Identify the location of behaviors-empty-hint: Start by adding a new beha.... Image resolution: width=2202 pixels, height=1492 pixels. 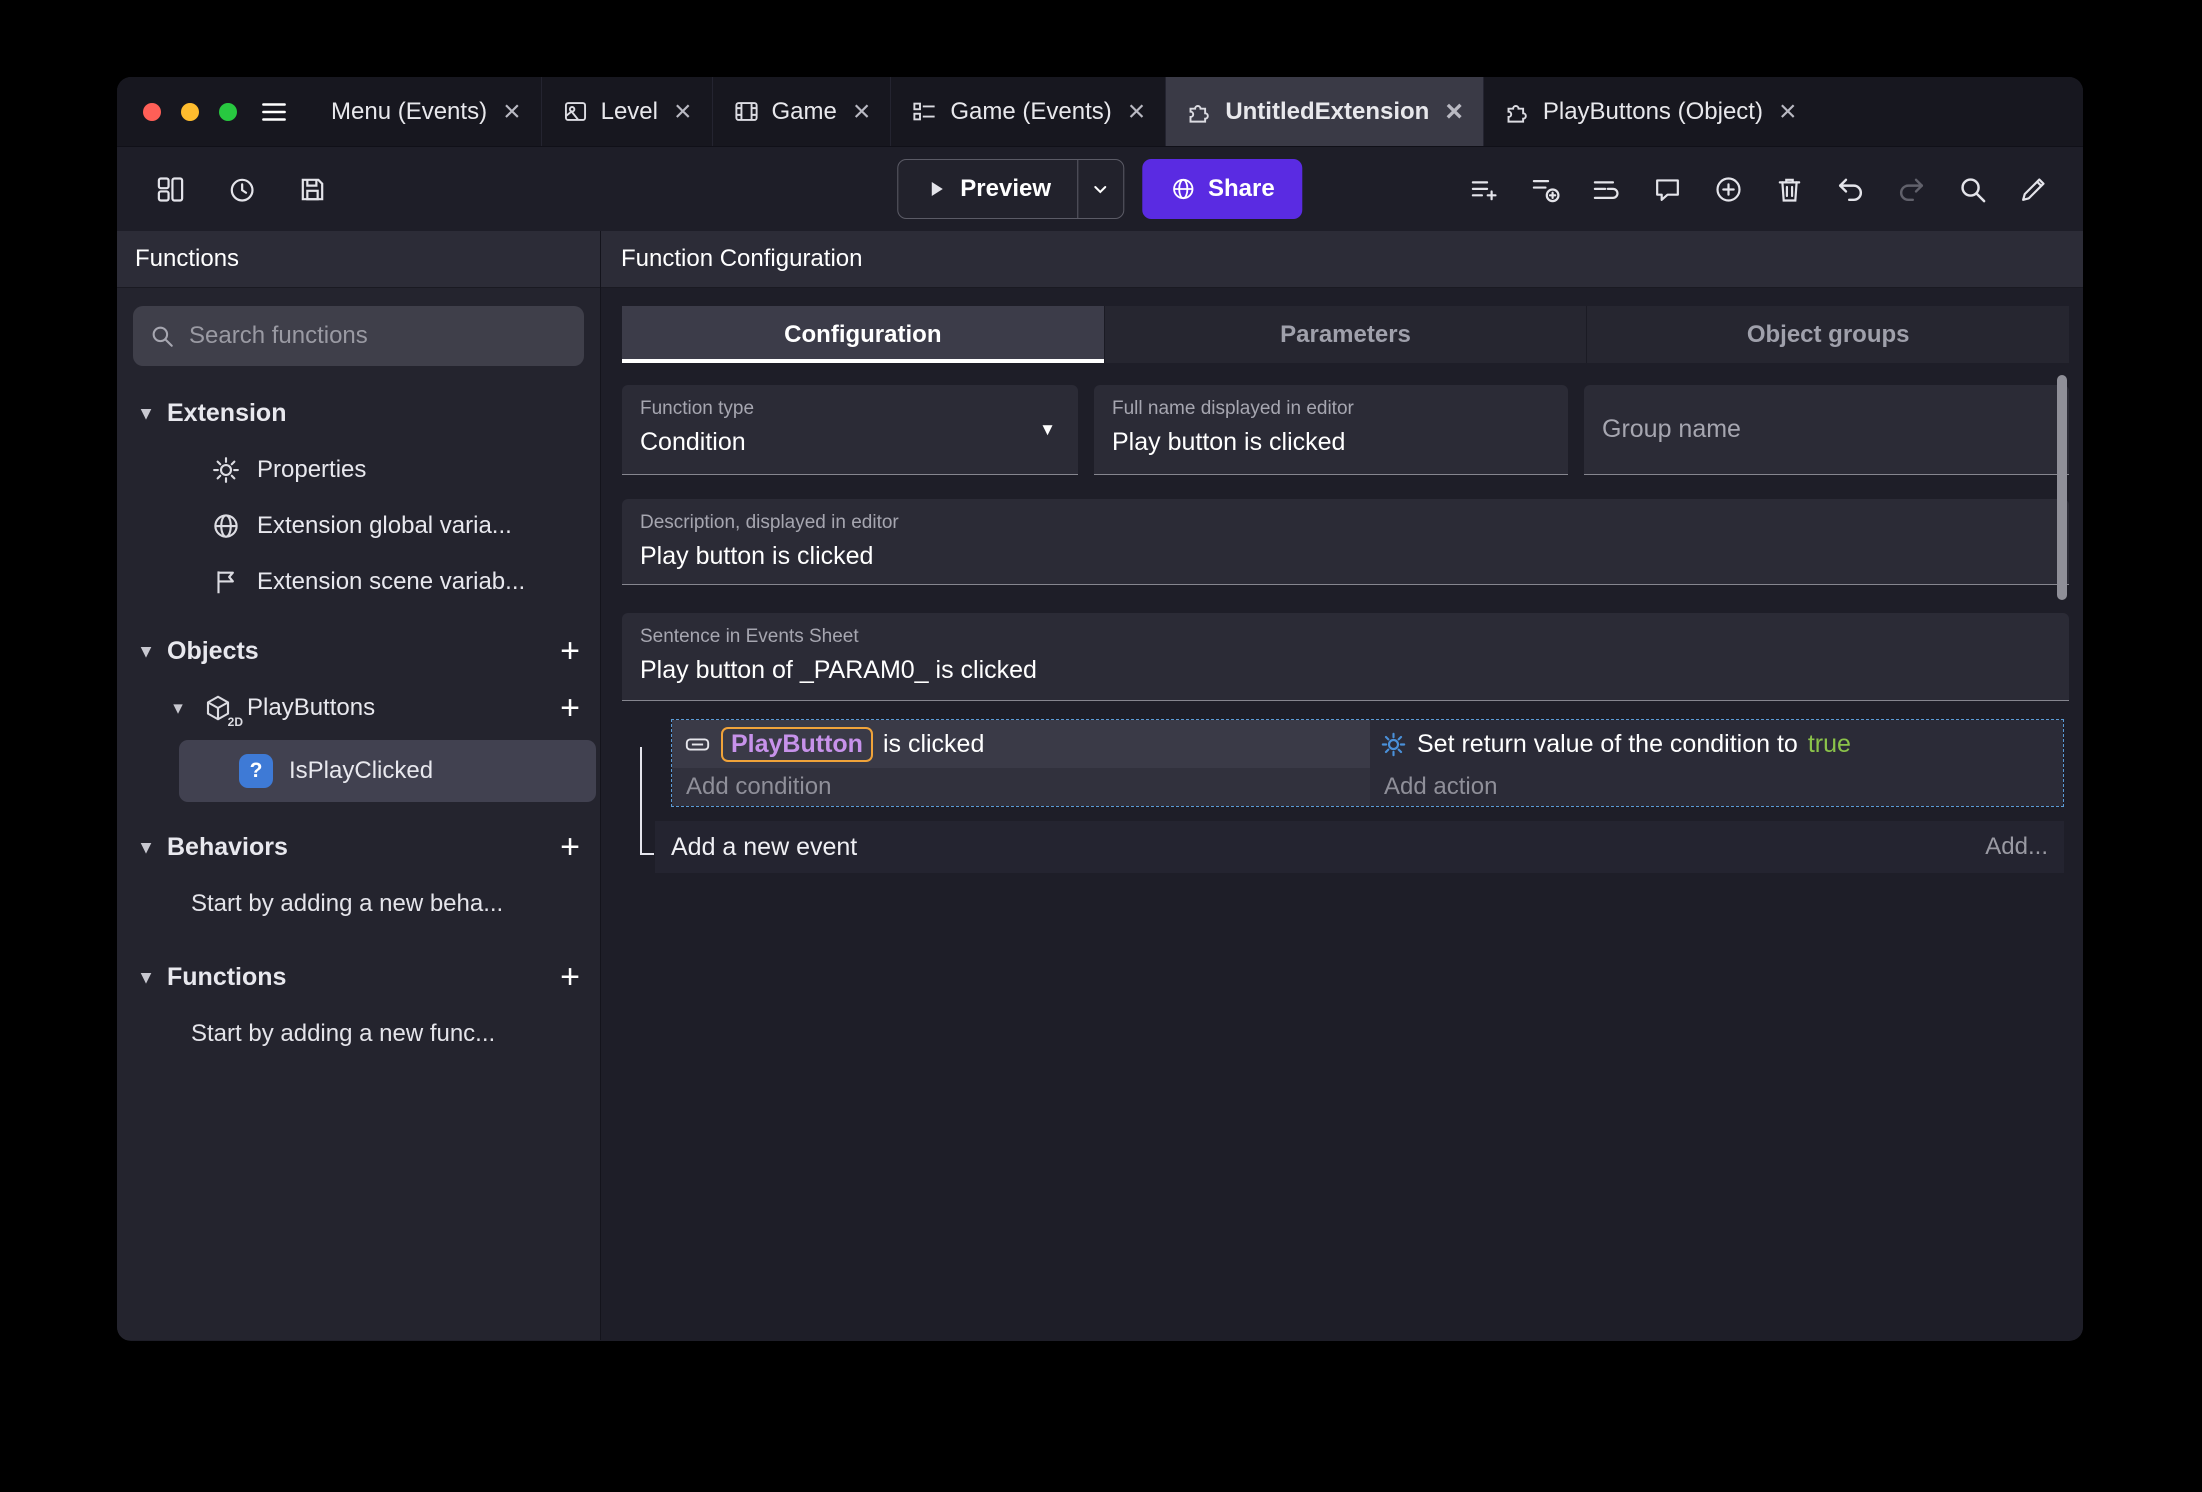
(358, 904).